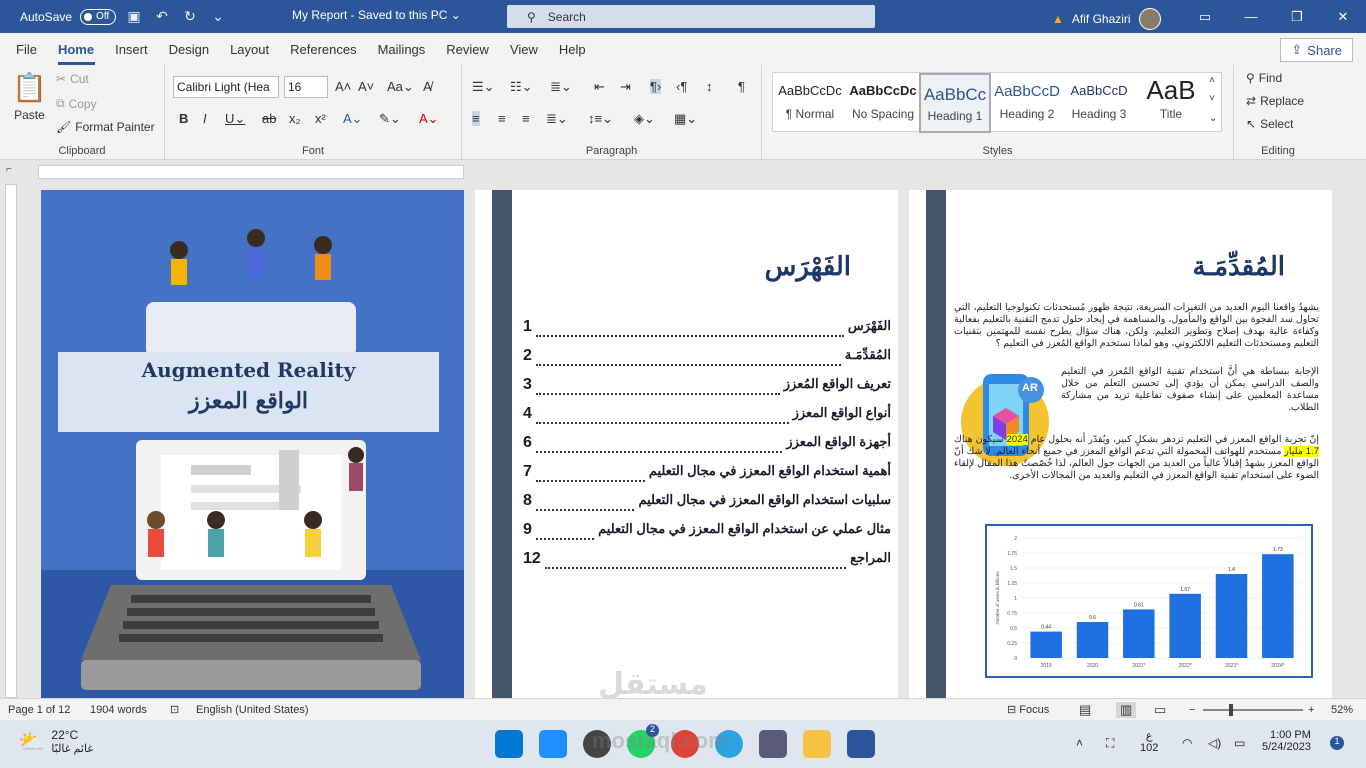 This screenshot has width=1366, height=768. I want to click on toc-item: المُقدِّمَـة 2, so click(707, 361).